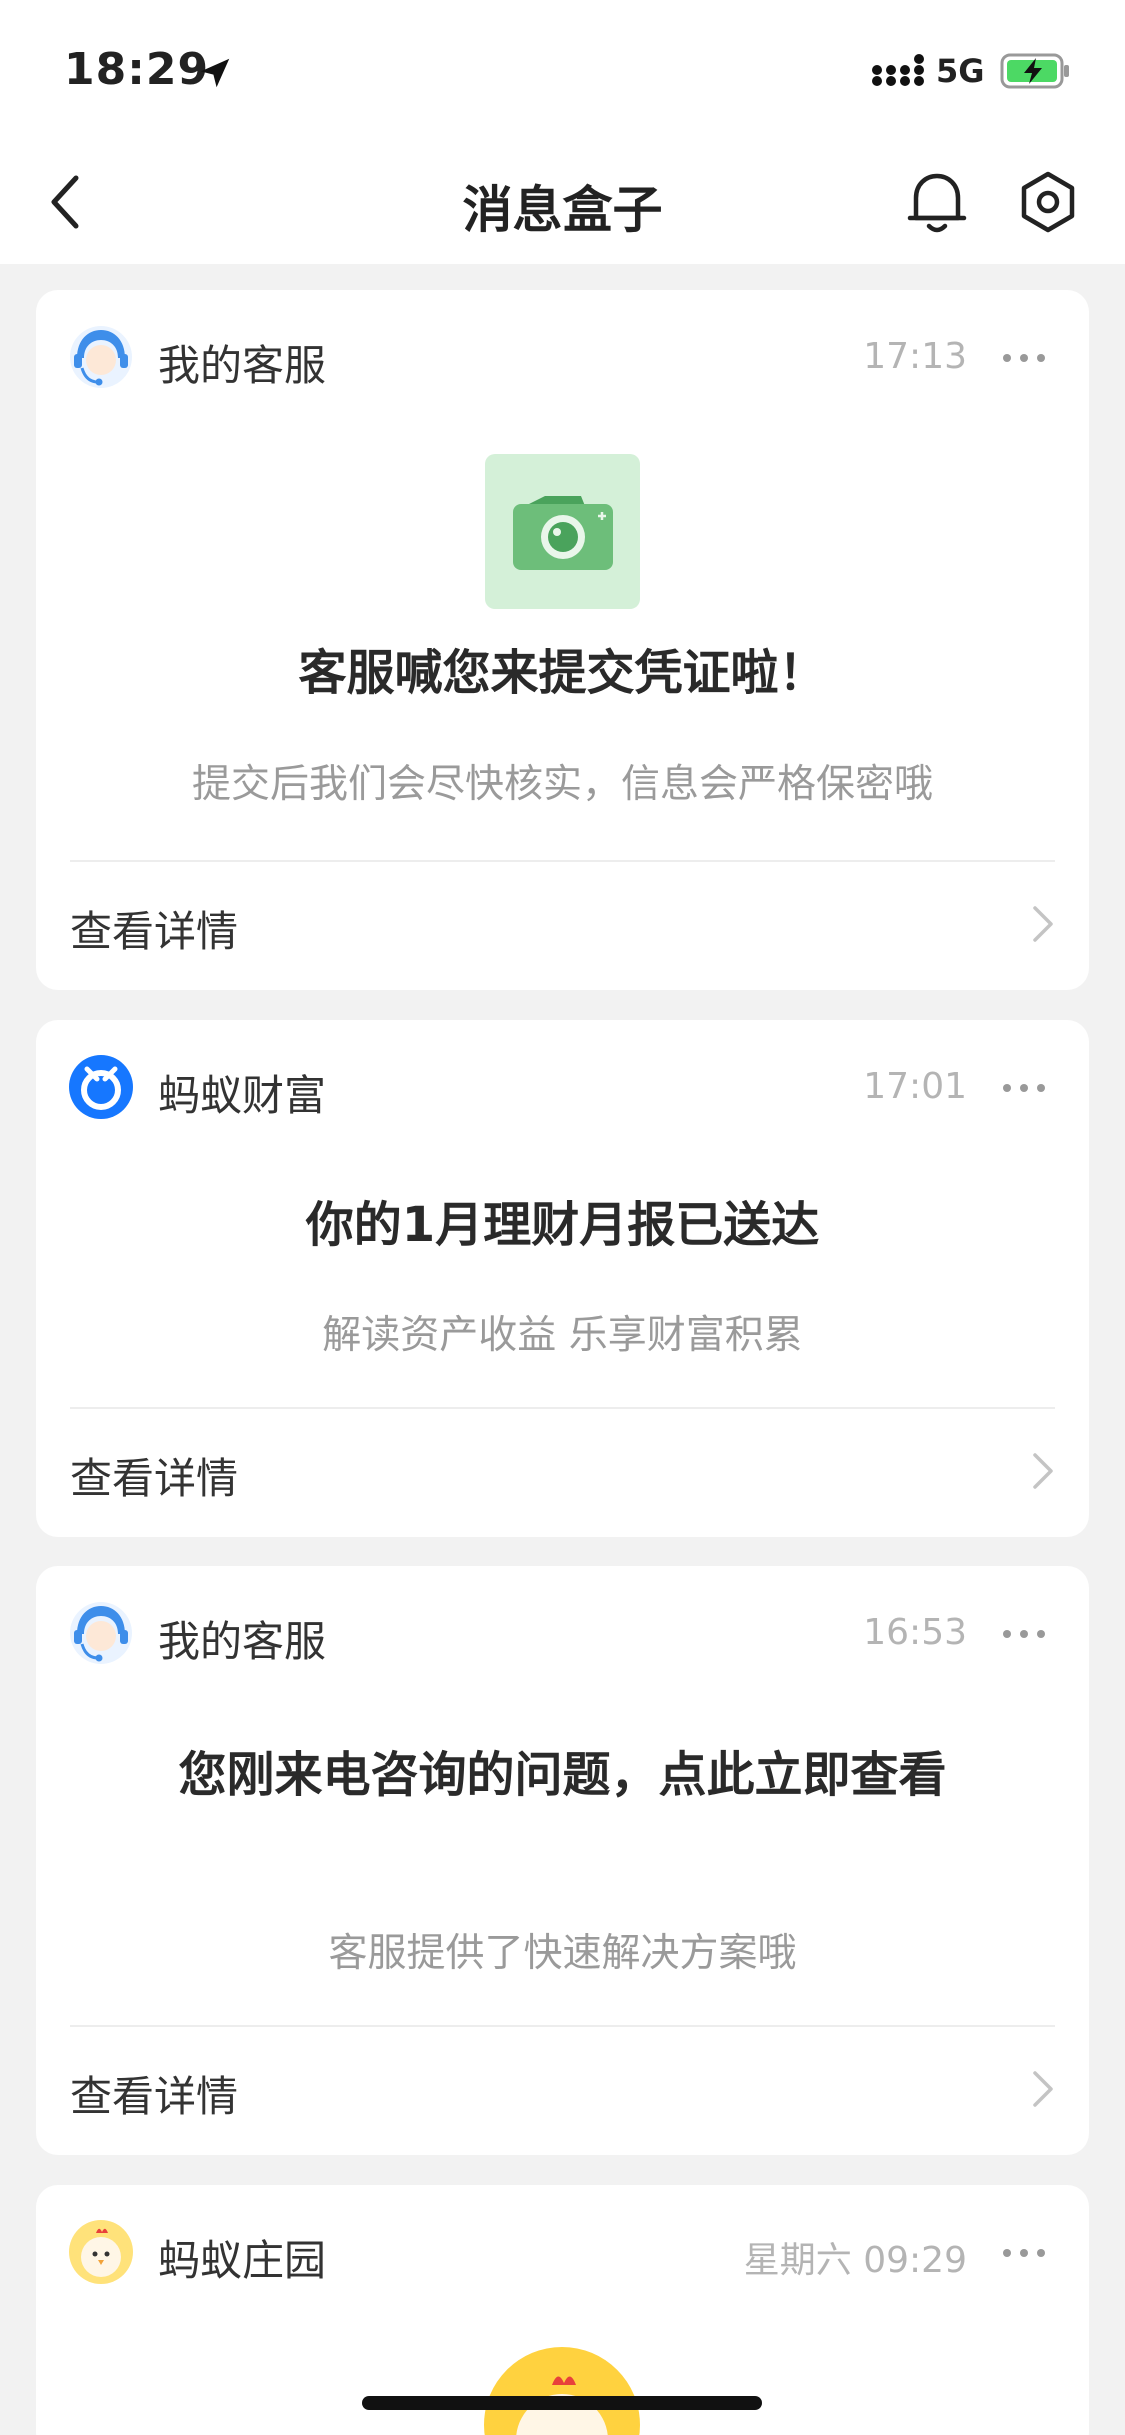  What do you see at coordinates (915, 1632) in the screenshot?
I see `message-time: 16:53` at bounding box center [915, 1632].